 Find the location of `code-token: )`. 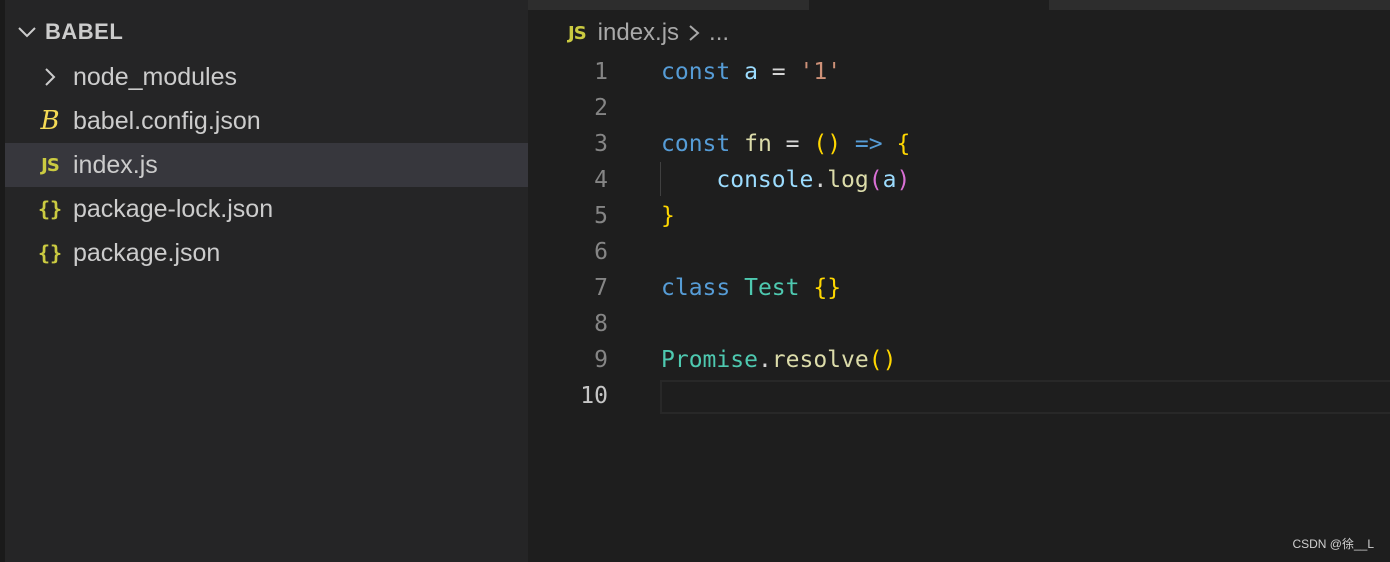

code-token: ) is located at coordinates (903, 180).